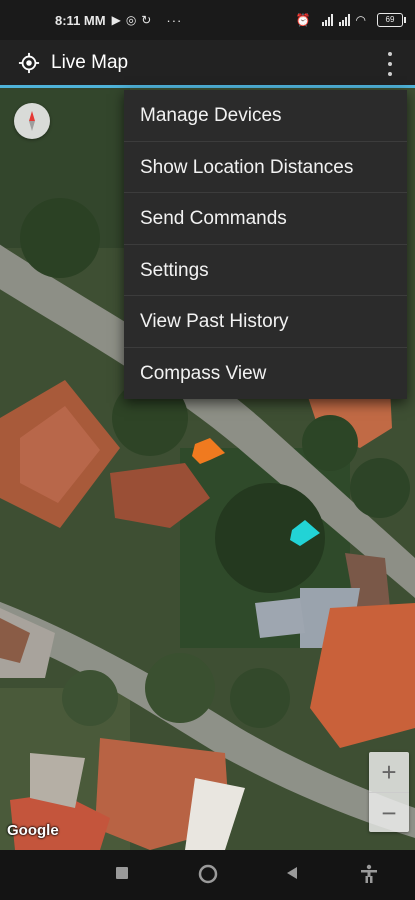 This screenshot has width=415, height=900. What do you see at coordinates (33, 830) in the screenshot?
I see `google-logo: Google` at bounding box center [33, 830].